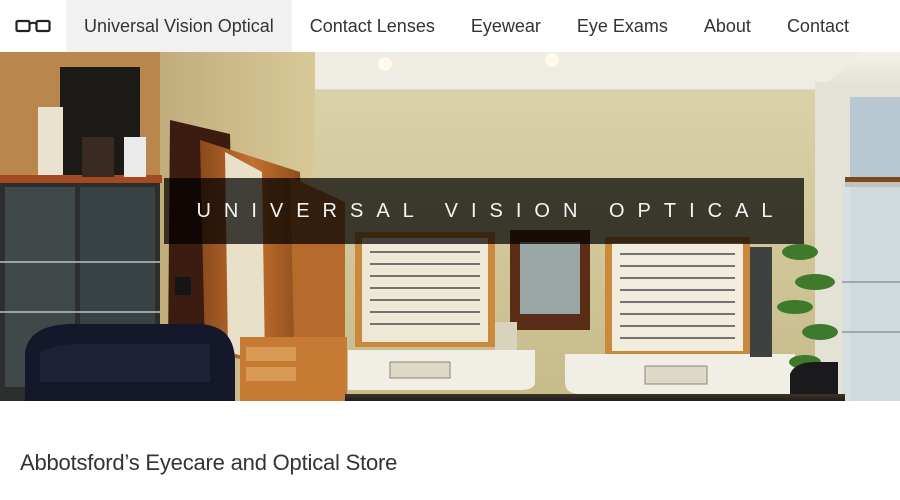 The height and width of the screenshot is (500, 900). What do you see at coordinates (727, 26) in the screenshot?
I see `nav-item-about: About` at bounding box center [727, 26].